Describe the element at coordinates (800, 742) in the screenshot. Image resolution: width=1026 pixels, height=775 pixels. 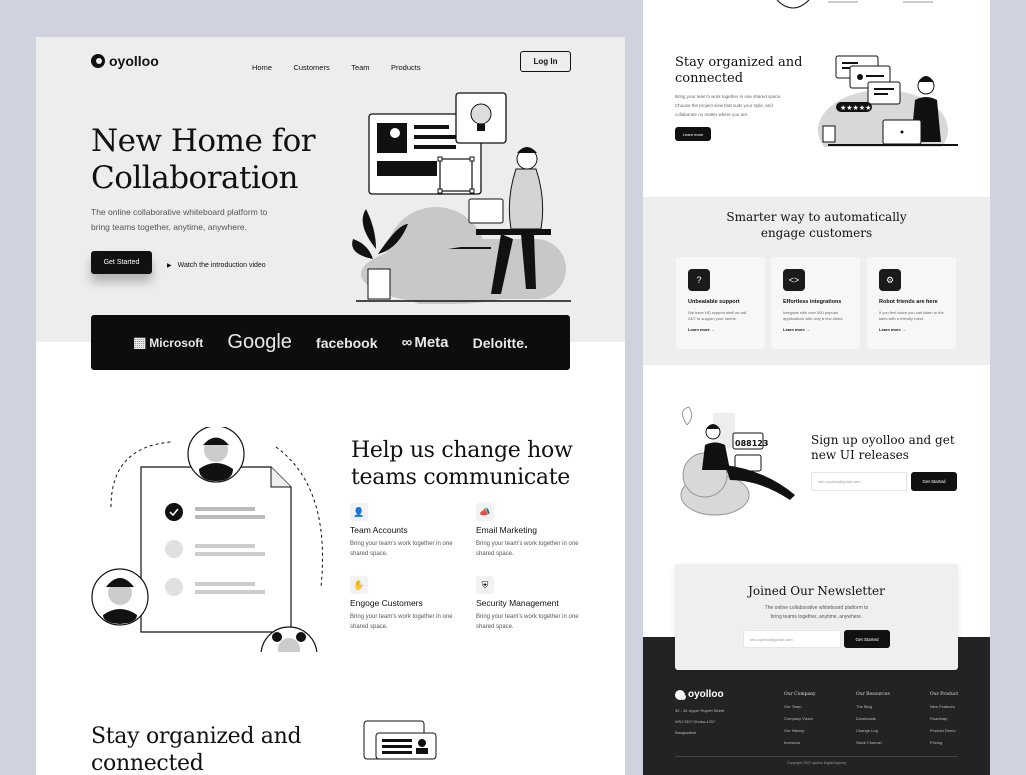
I see `footer-link: Investors` at that location.